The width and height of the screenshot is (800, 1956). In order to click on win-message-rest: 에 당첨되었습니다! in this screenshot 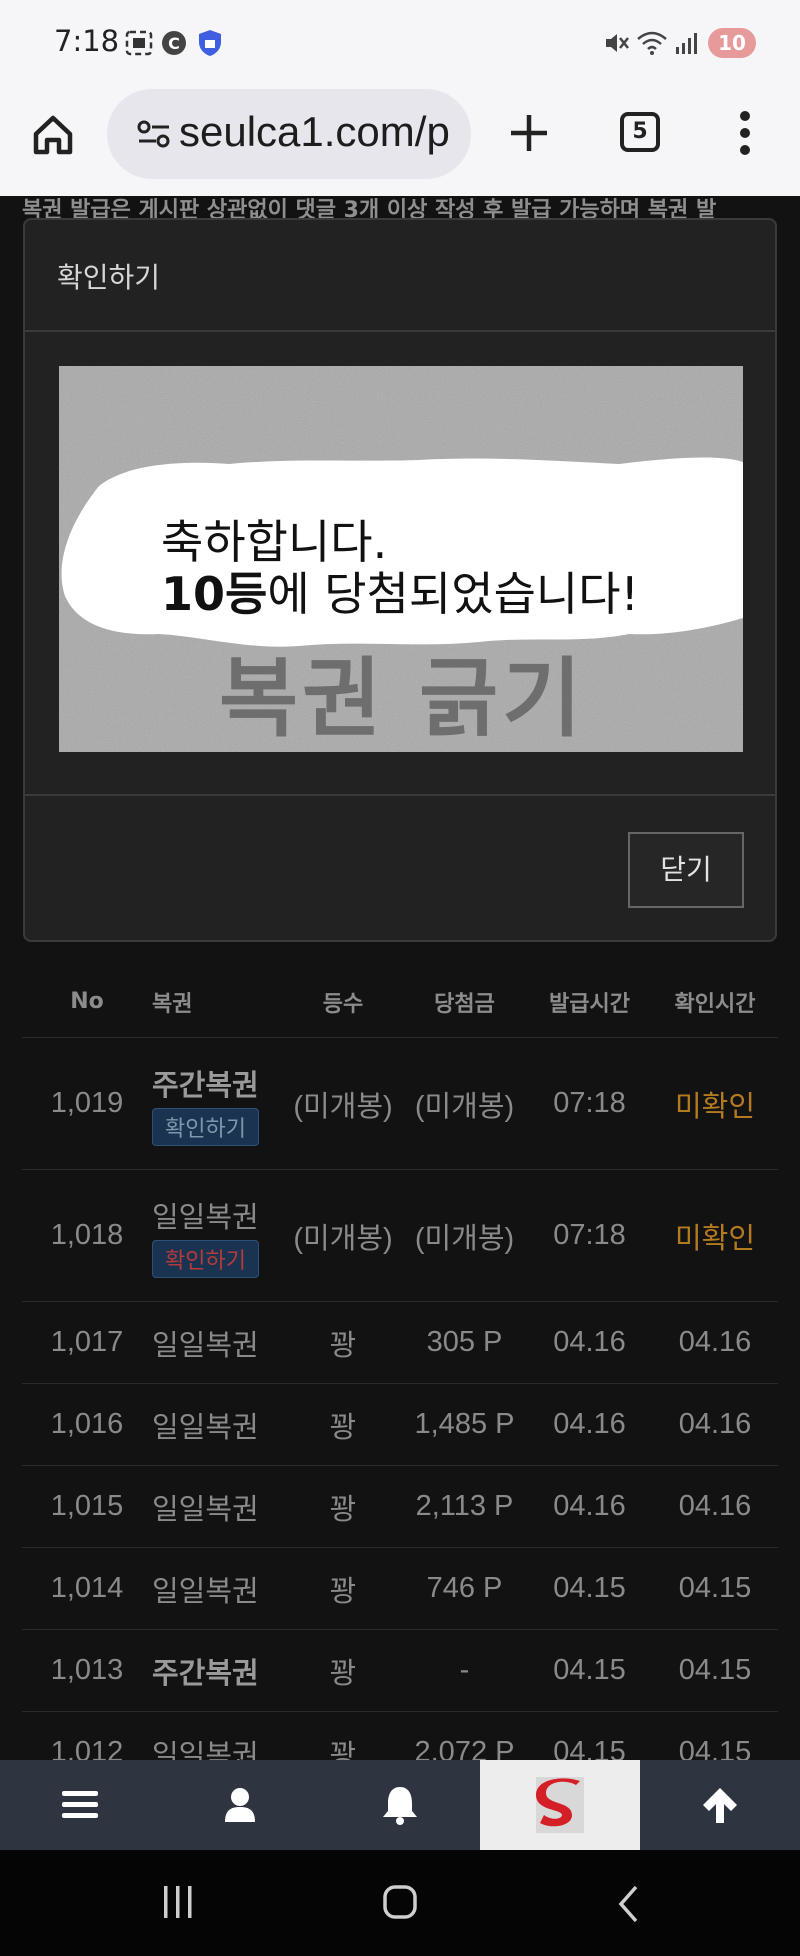, I will do `click(453, 594)`.